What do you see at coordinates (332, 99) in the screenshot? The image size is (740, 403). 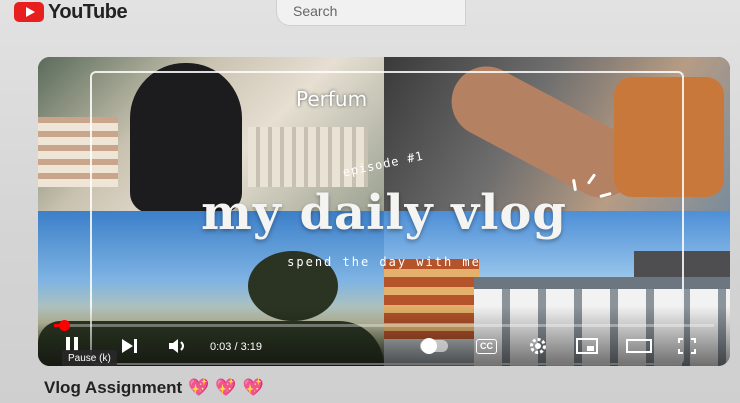 I see `overlay-label: Perfum` at bounding box center [332, 99].